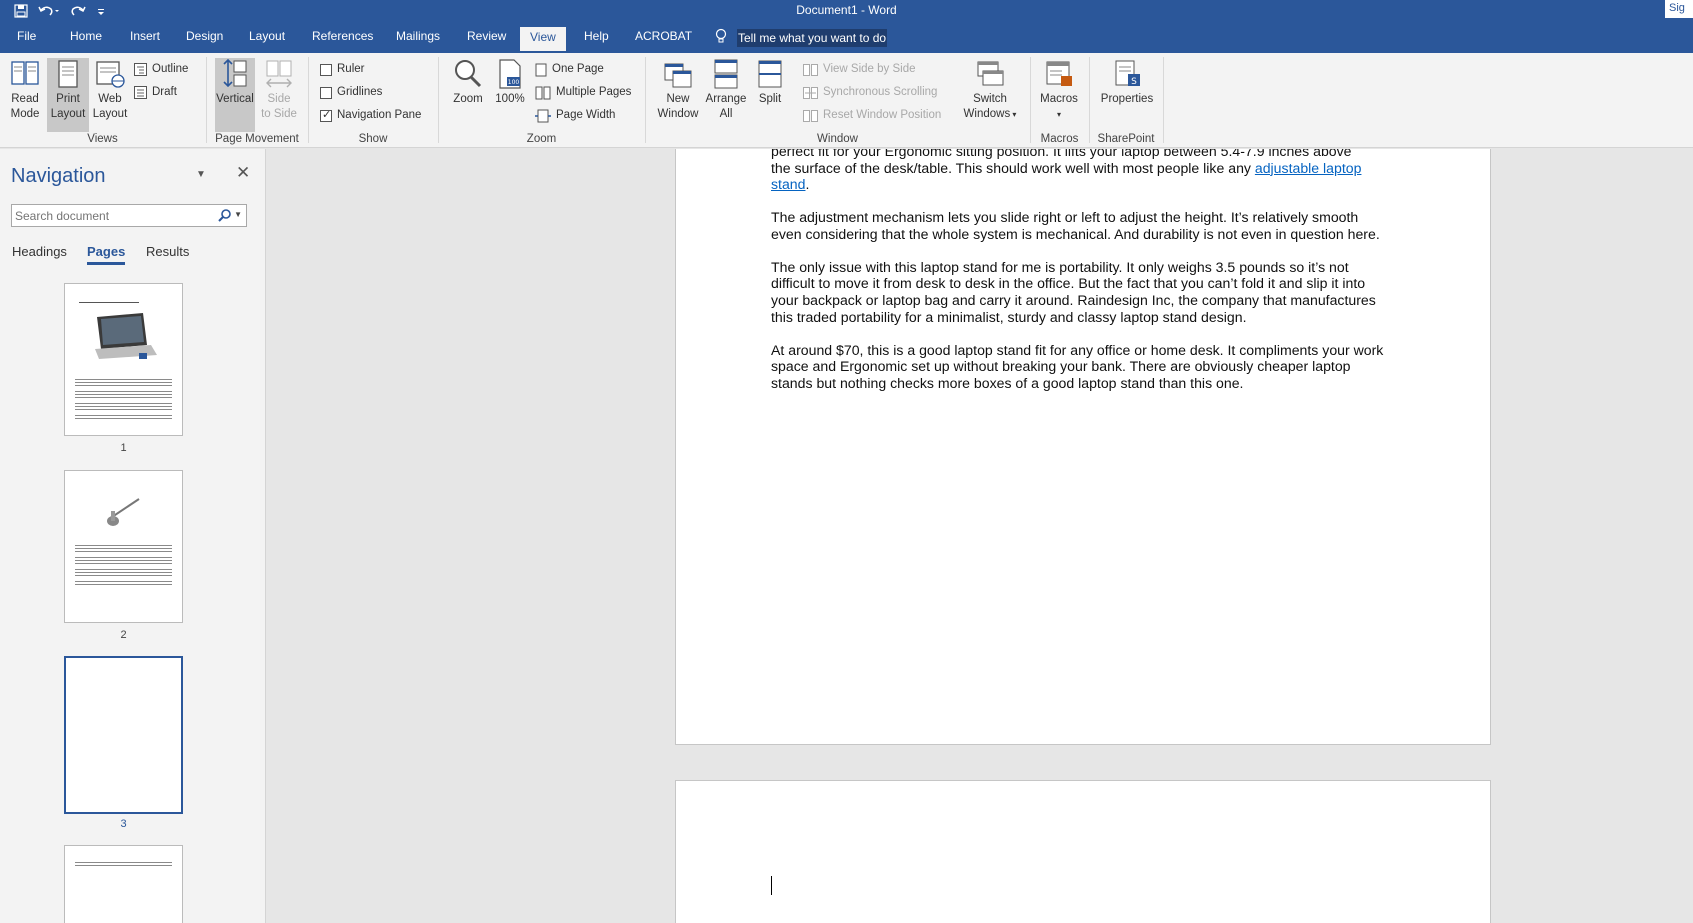  Describe the element at coordinates (771, 885) in the screenshot. I see `text-cursor` at that location.